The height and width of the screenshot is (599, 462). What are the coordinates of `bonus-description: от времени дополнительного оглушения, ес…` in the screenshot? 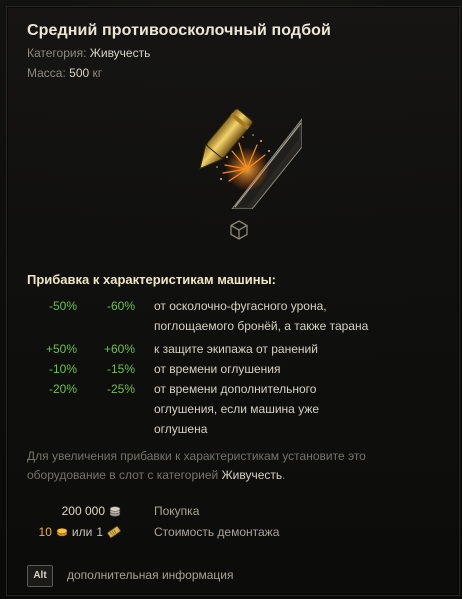 It's located at (237, 409).